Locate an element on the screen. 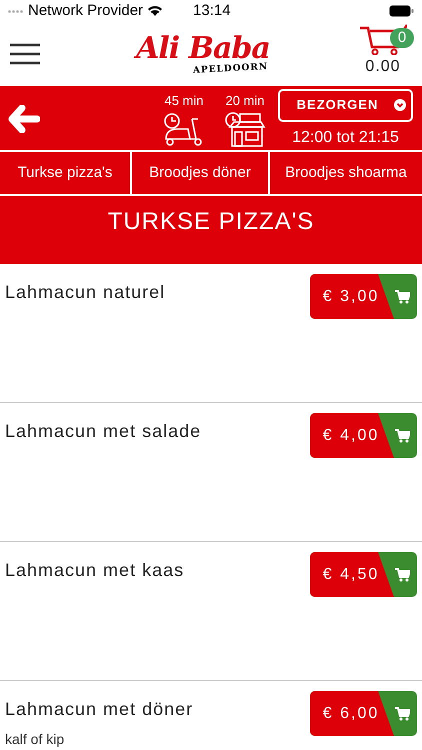 The image size is (422, 750). delivery-time: 45 min is located at coordinates (184, 101).